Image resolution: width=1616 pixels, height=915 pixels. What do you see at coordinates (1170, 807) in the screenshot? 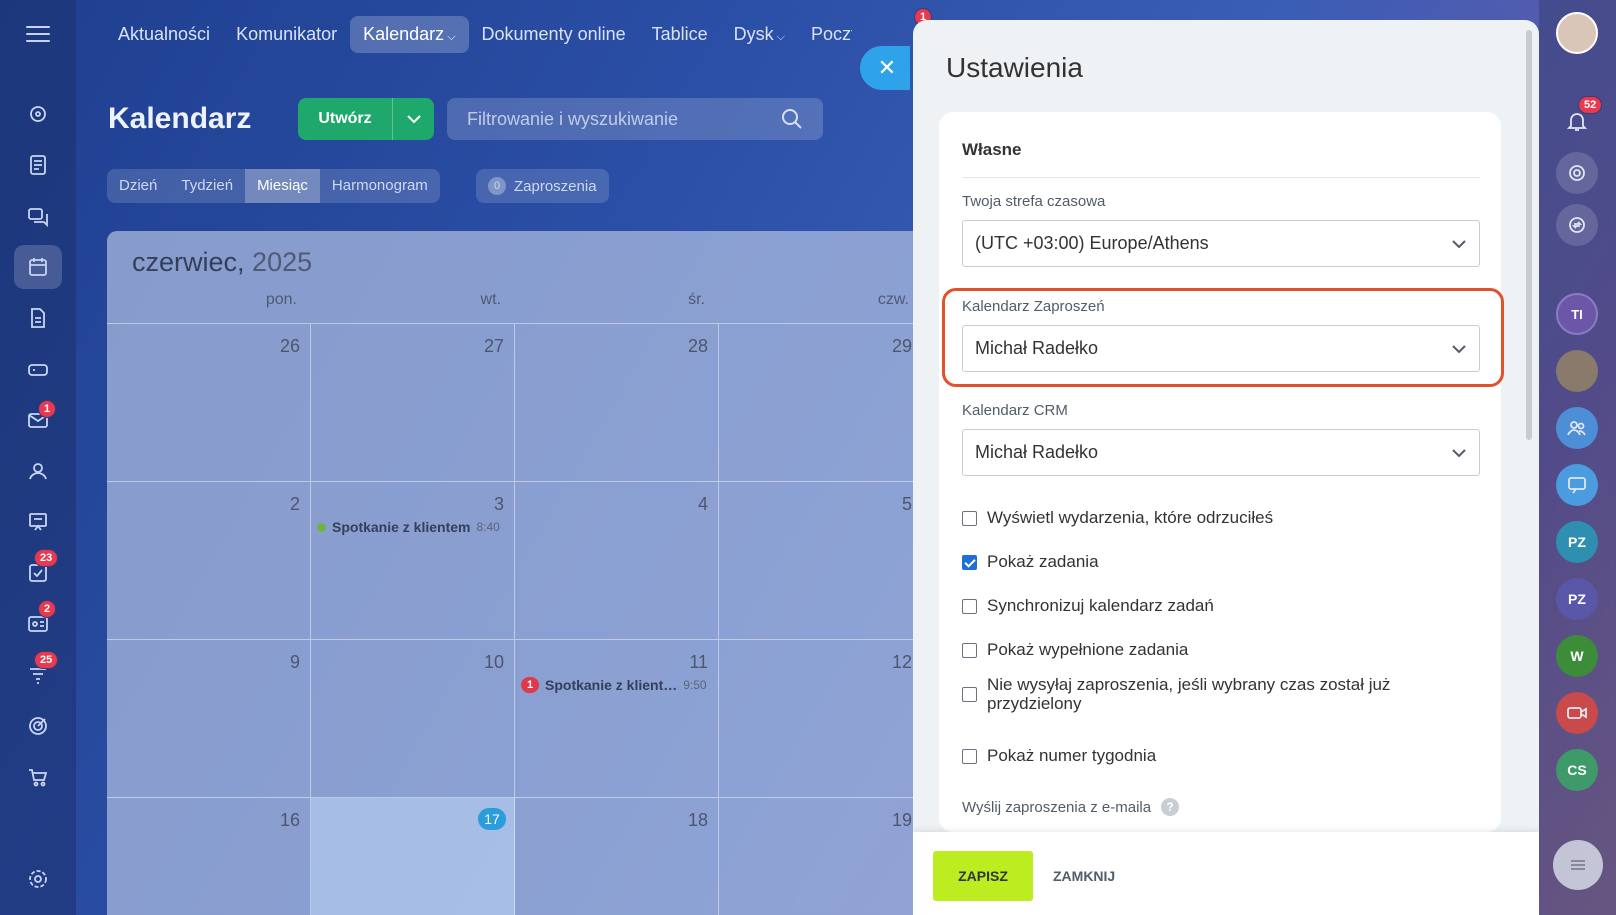
I see `help-icon: ?` at bounding box center [1170, 807].